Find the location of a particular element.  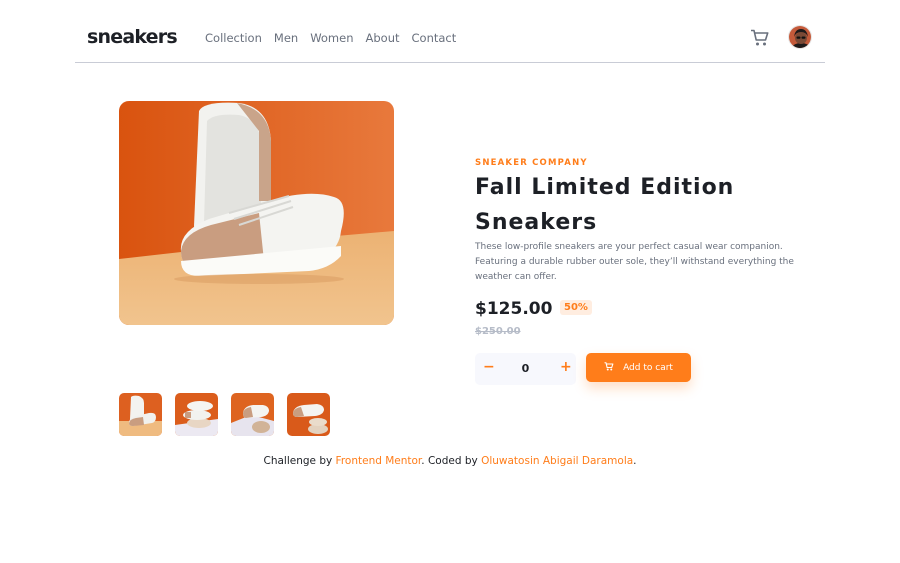

nav-contact: Contact is located at coordinates (434, 38).